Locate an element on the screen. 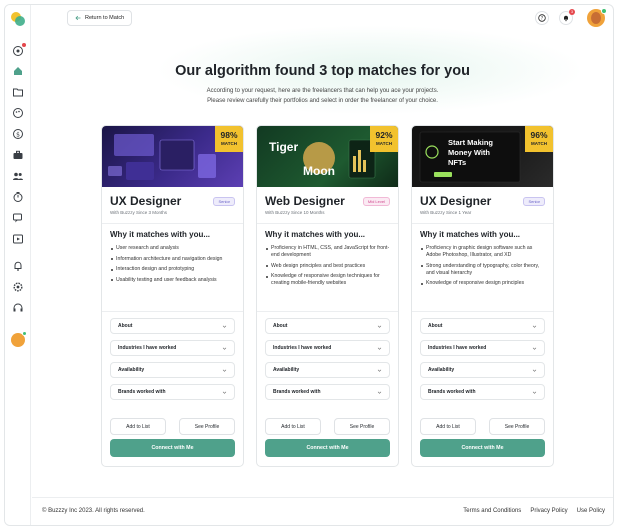 This screenshot has width=618, height=532. help-button: ? is located at coordinates (542, 18).